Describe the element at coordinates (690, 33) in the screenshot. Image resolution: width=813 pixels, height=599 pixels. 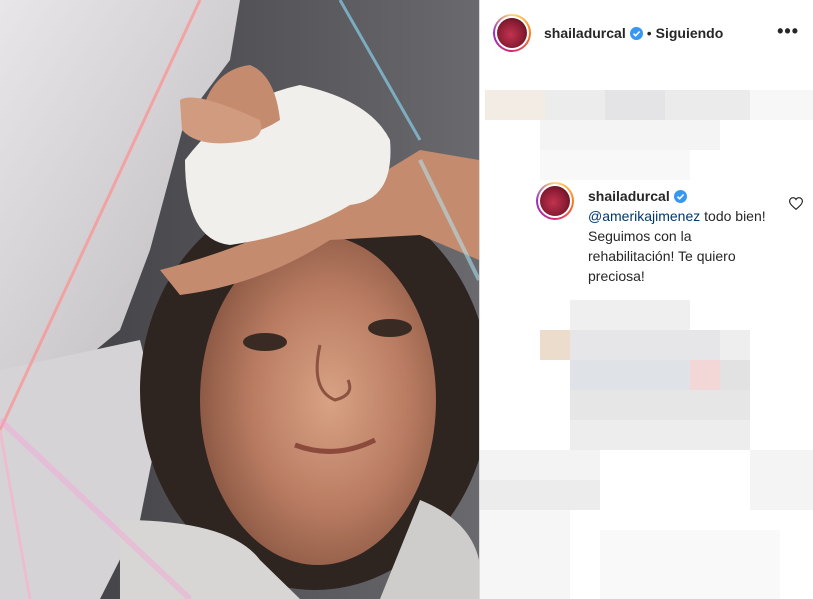
I see `following-button: Siguiendo` at that location.